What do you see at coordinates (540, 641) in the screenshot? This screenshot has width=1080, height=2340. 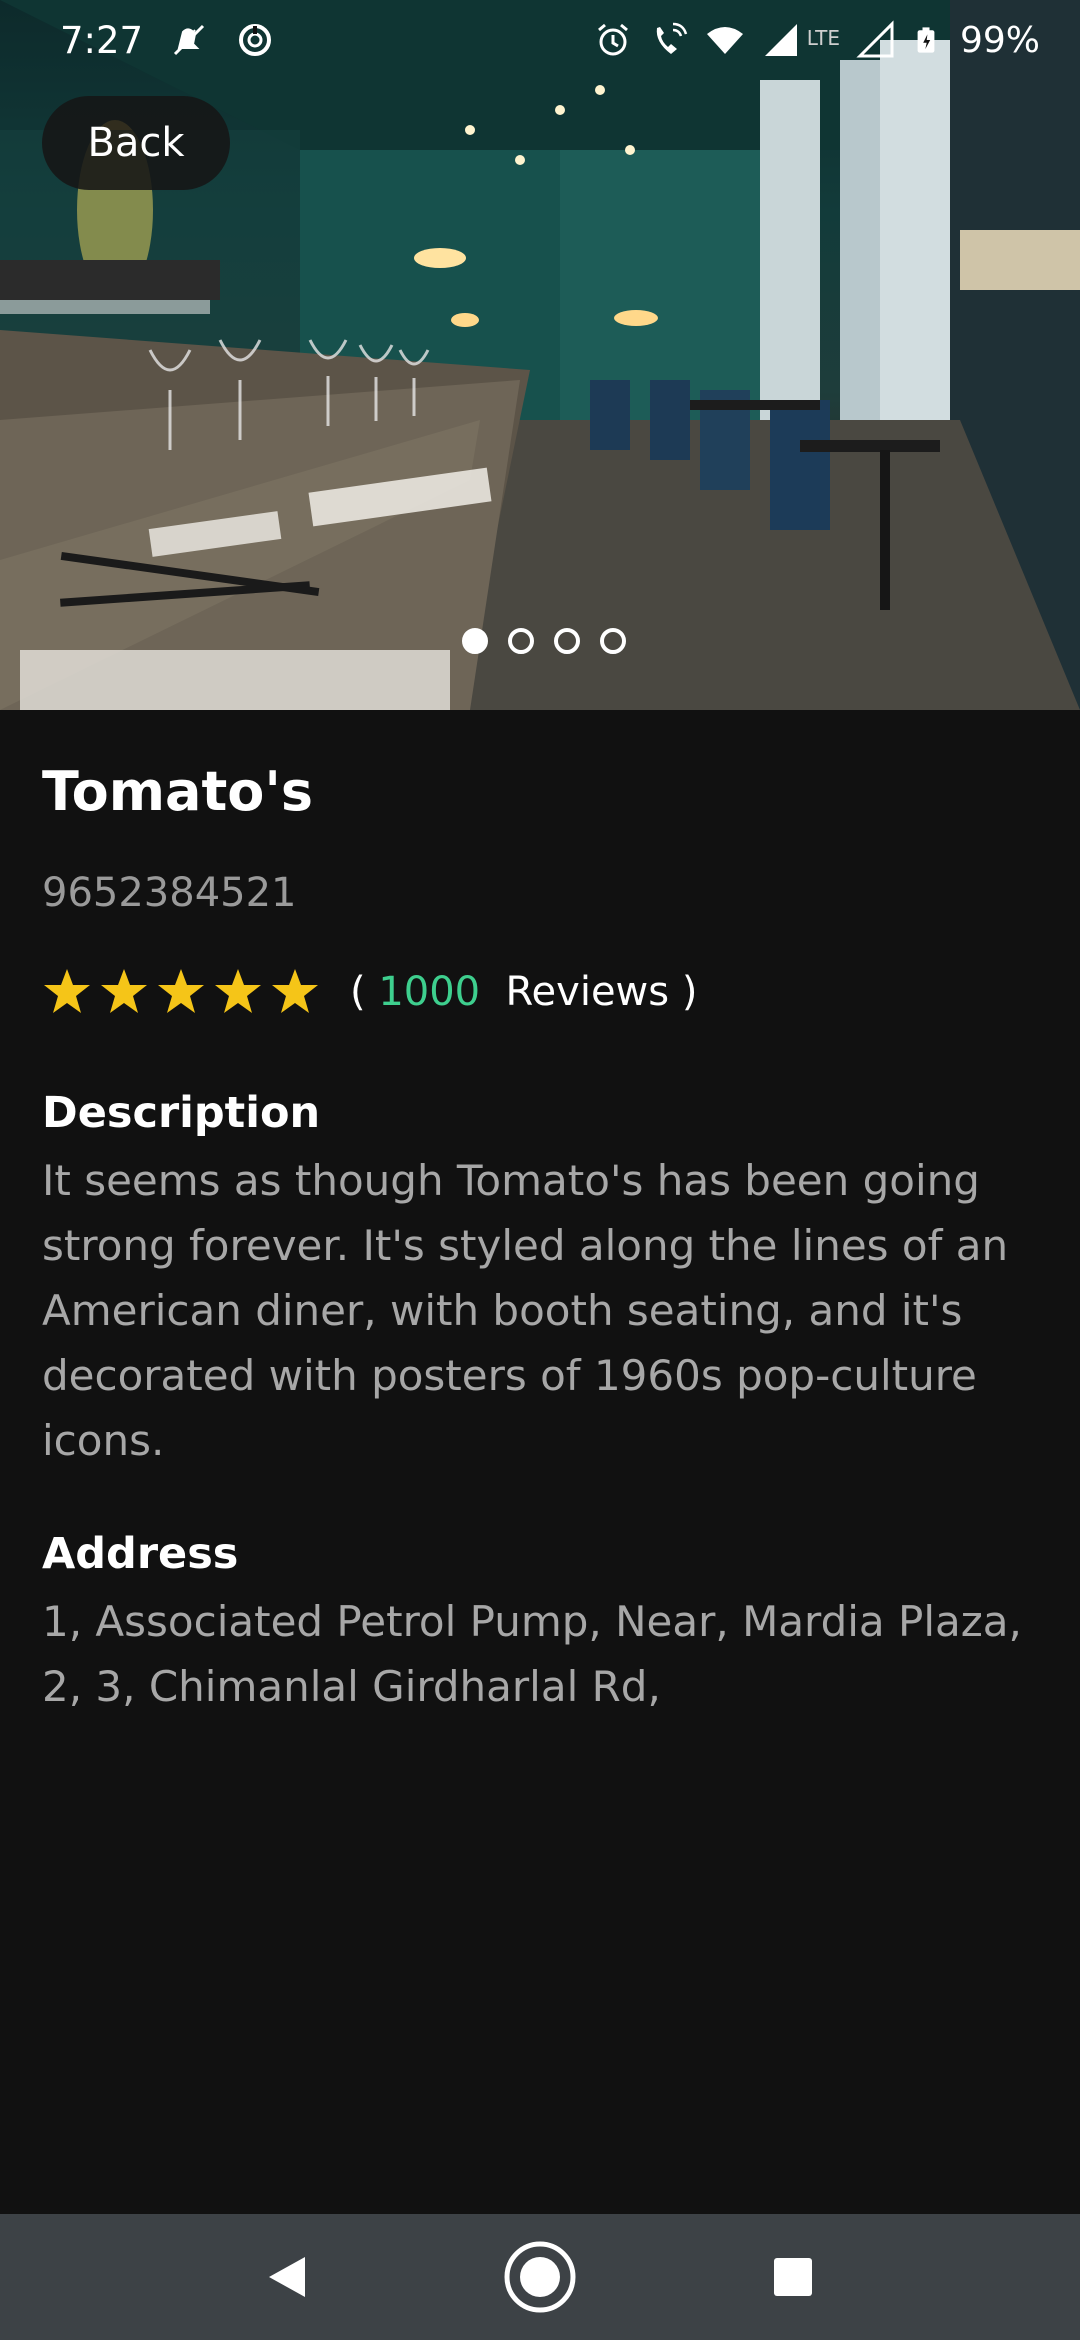 I see `carousel-indicator` at bounding box center [540, 641].